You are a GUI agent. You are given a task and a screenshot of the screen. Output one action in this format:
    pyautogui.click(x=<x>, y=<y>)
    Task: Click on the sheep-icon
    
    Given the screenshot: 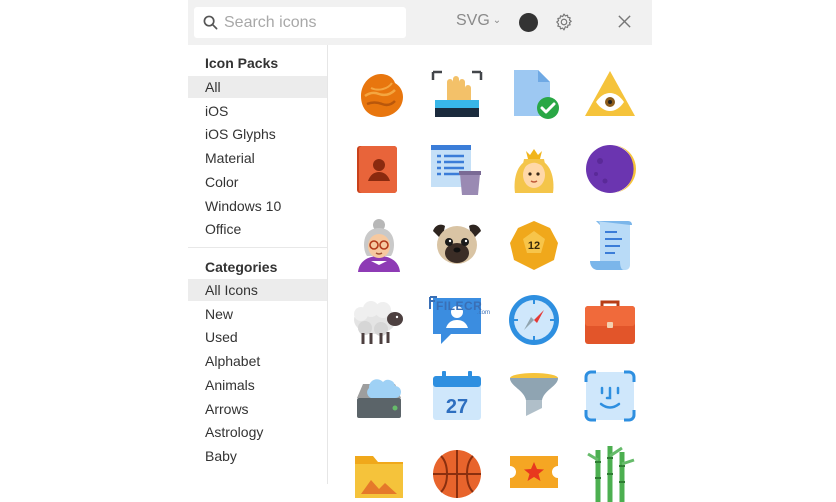 What is the action you would take?
    pyautogui.click(x=379, y=320)
    